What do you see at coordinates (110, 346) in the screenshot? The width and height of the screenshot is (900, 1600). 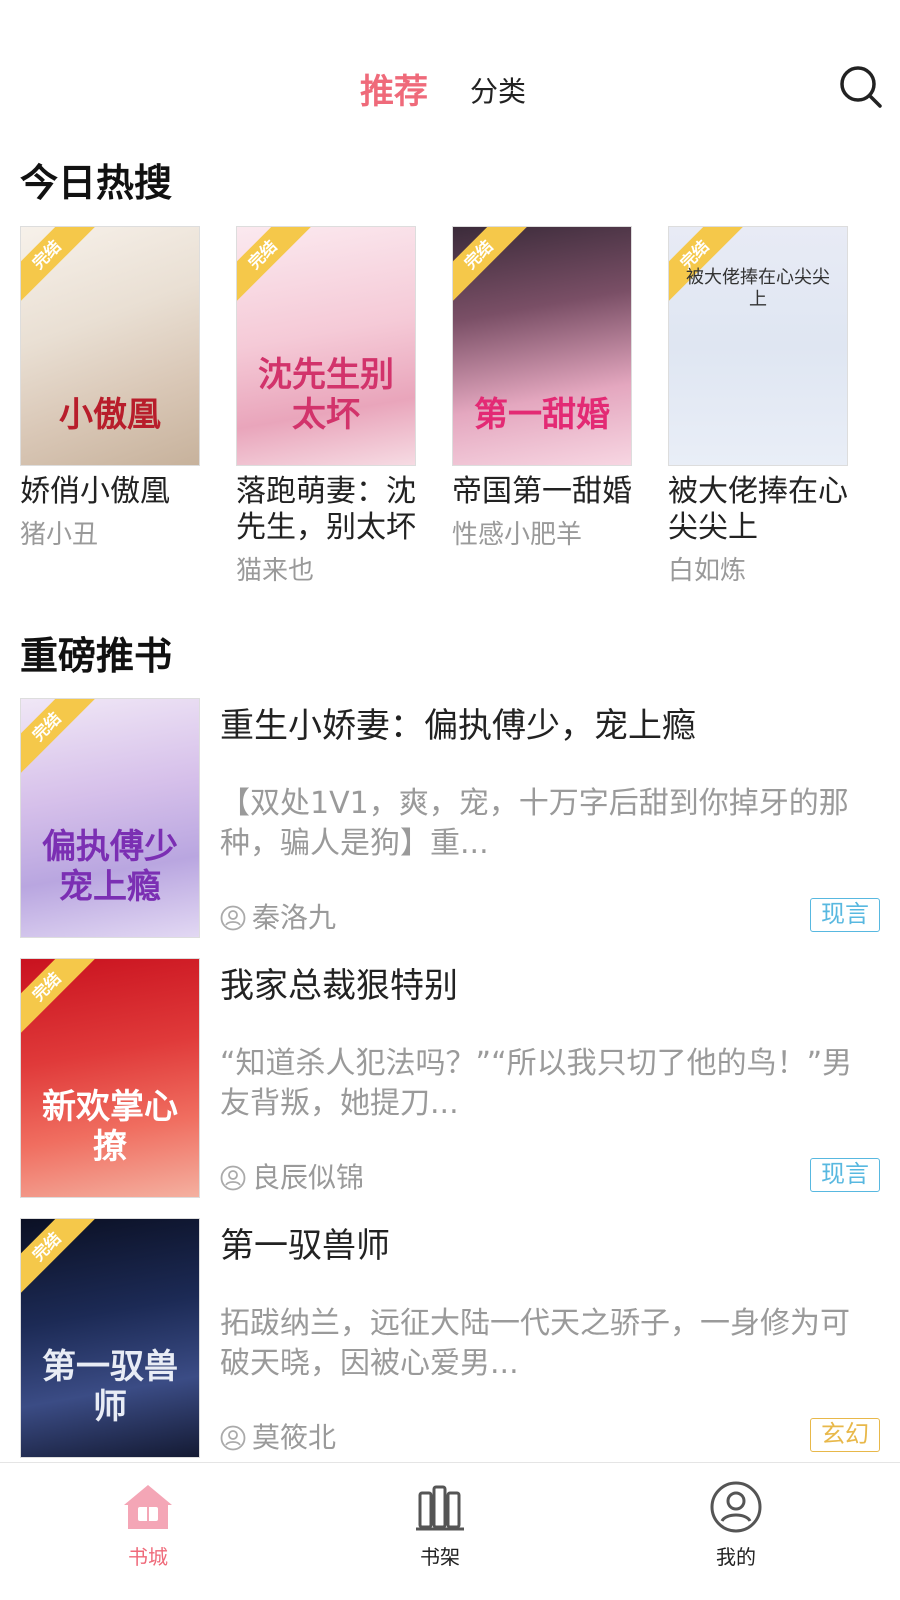 I see `book-cover: 完结 小傲凰` at bounding box center [110, 346].